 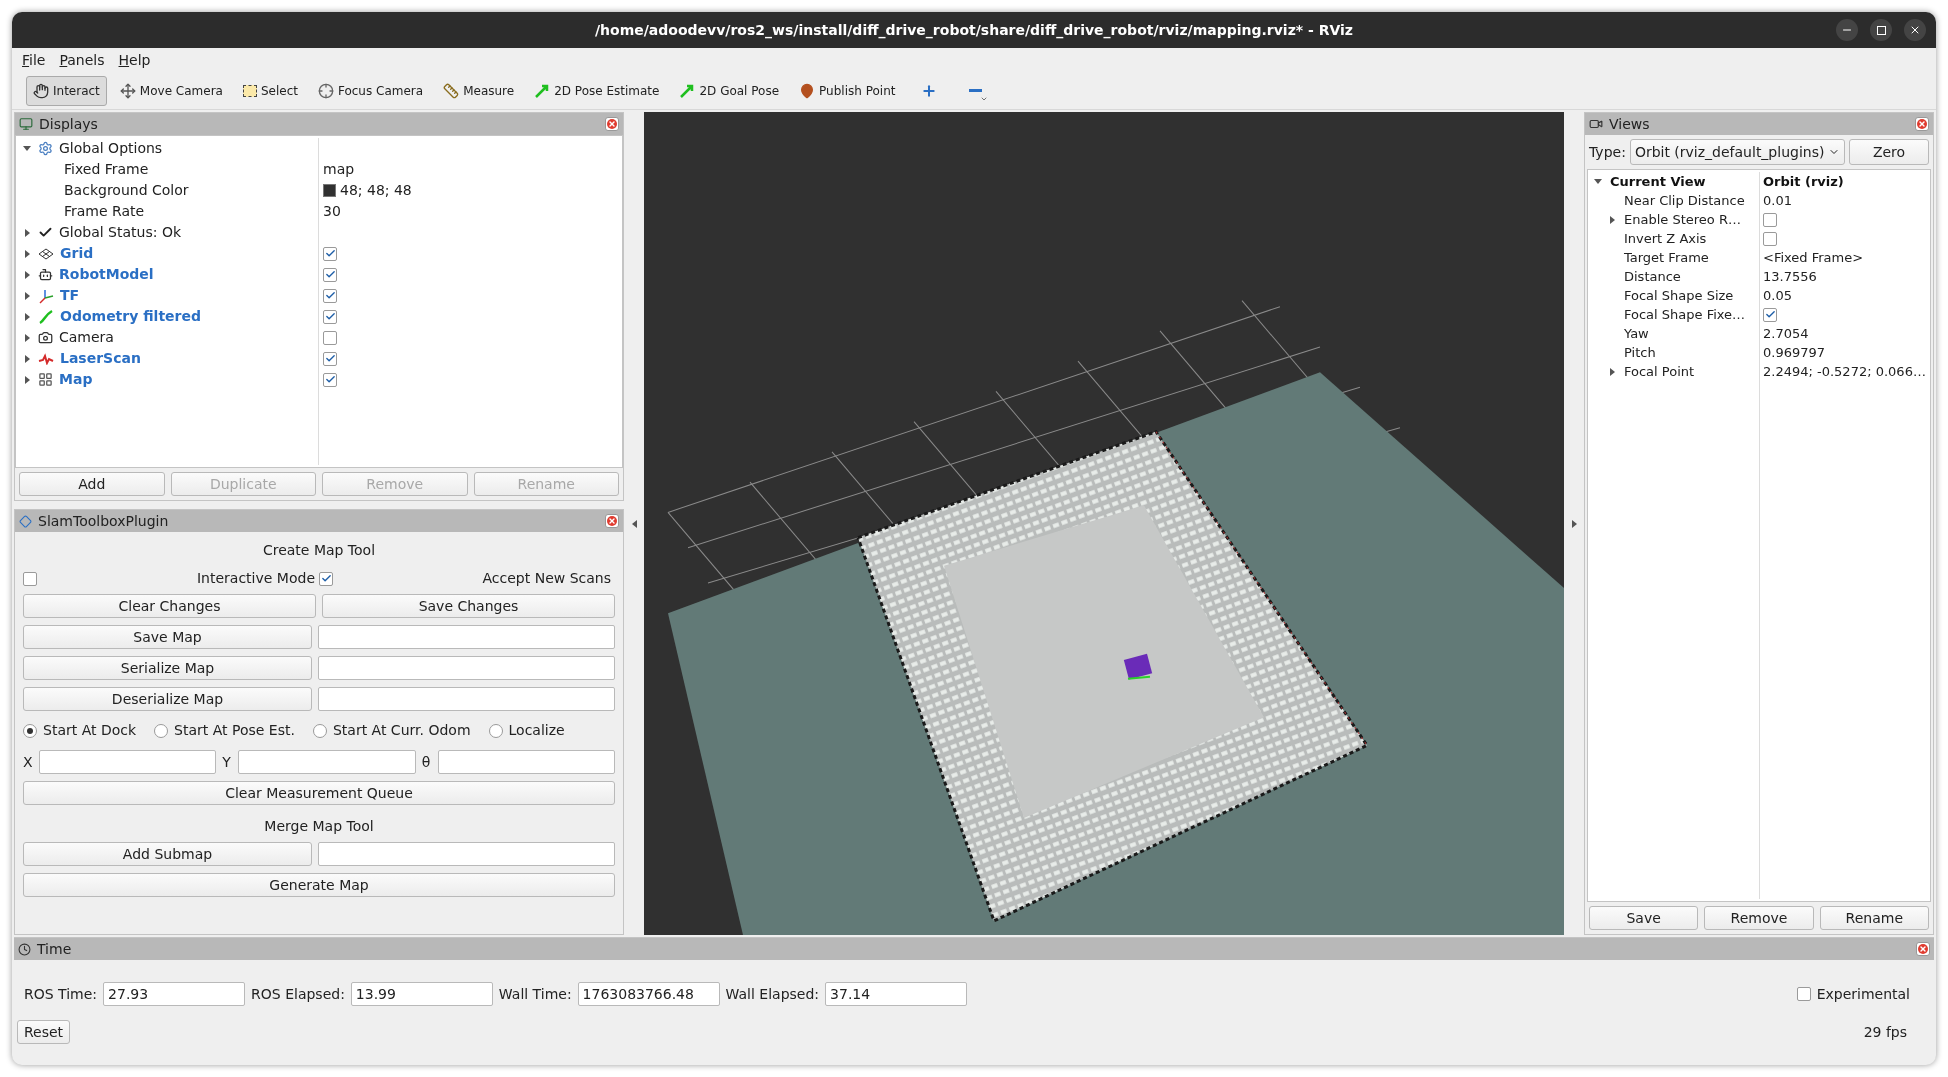 What do you see at coordinates (167, 699) in the screenshot?
I see `push-button: Deserialize Map` at bounding box center [167, 699].